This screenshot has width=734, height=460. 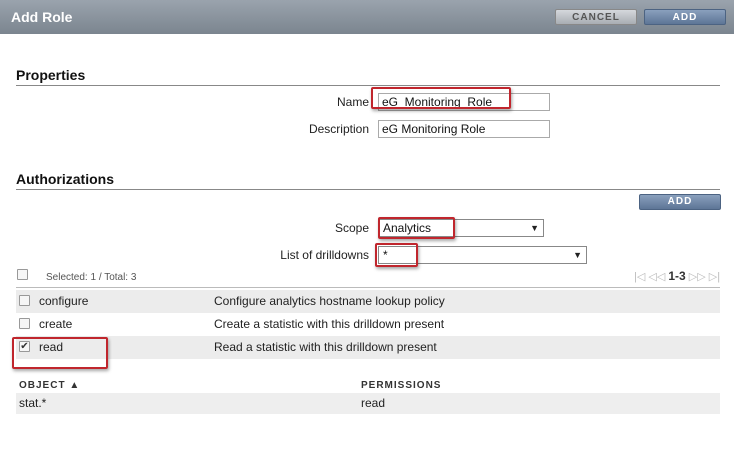 What do you see at coordinates (368, 85) in the screenshot?
I see `properties-divider` at bounding box center [368, 85].